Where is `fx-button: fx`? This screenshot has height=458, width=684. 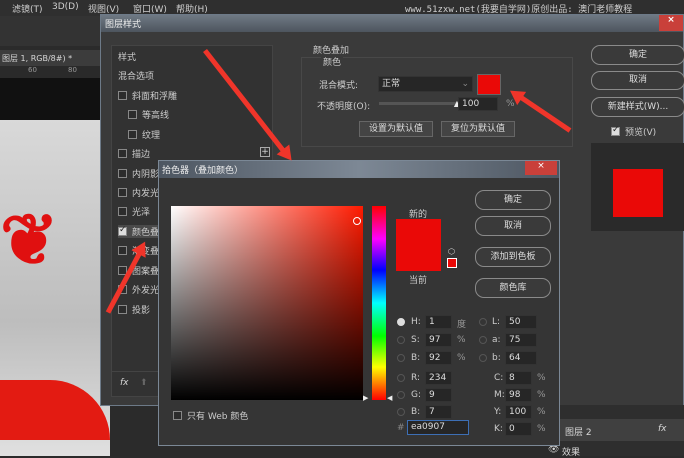
fx-button: fx is located at coordinates (124, 383).